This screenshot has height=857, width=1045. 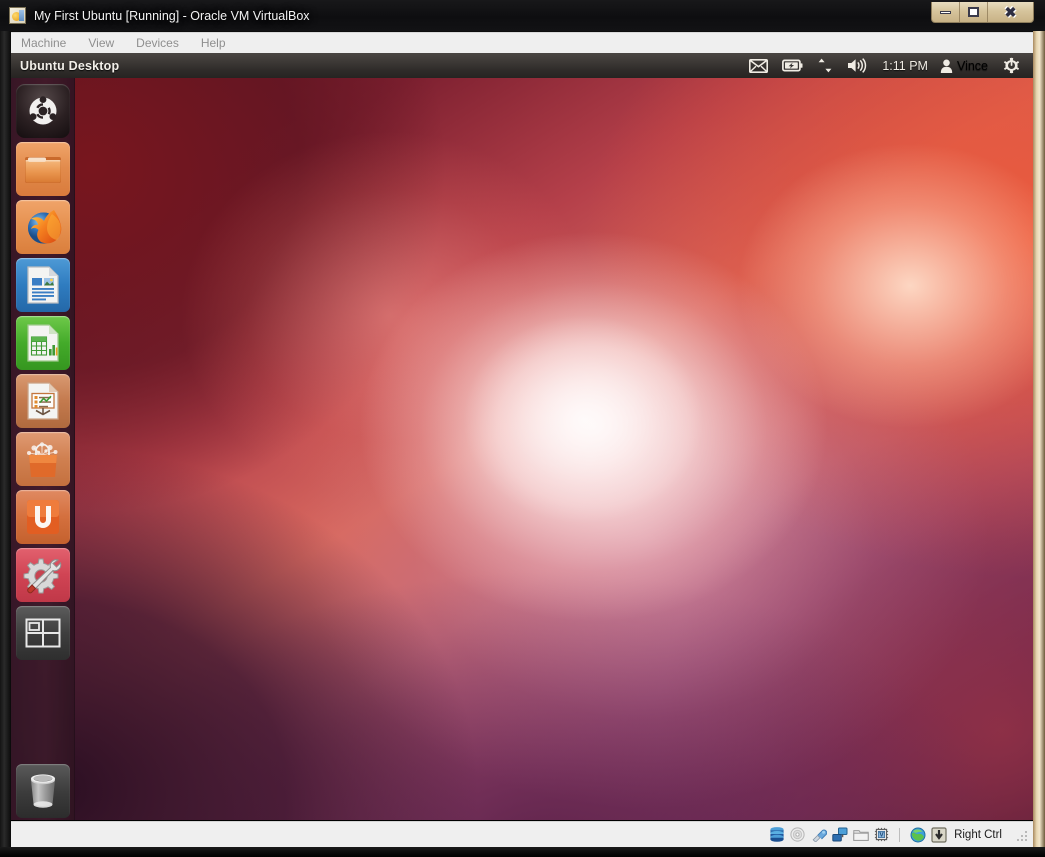 I want to click on messaging-indicator, so click(x=758, y=65).